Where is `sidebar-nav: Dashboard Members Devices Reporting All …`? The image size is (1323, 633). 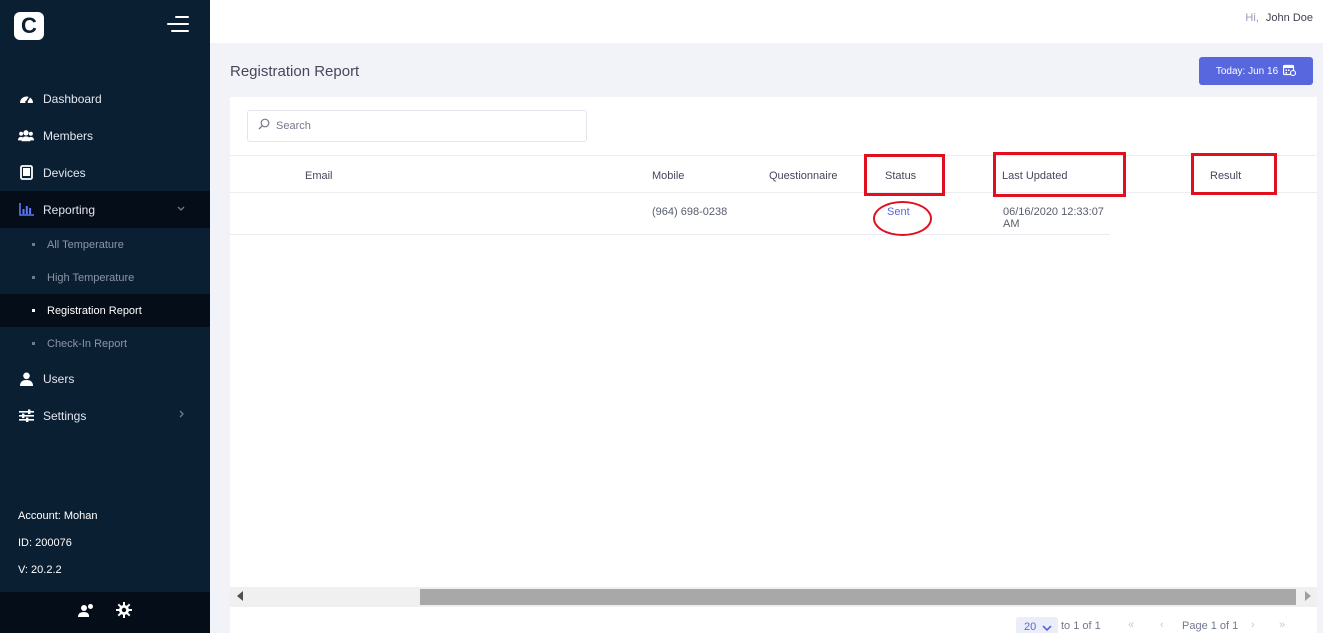
sidebar-nav: Dashboard Members Devices Reporting All … is located at coordinates (105, 257).